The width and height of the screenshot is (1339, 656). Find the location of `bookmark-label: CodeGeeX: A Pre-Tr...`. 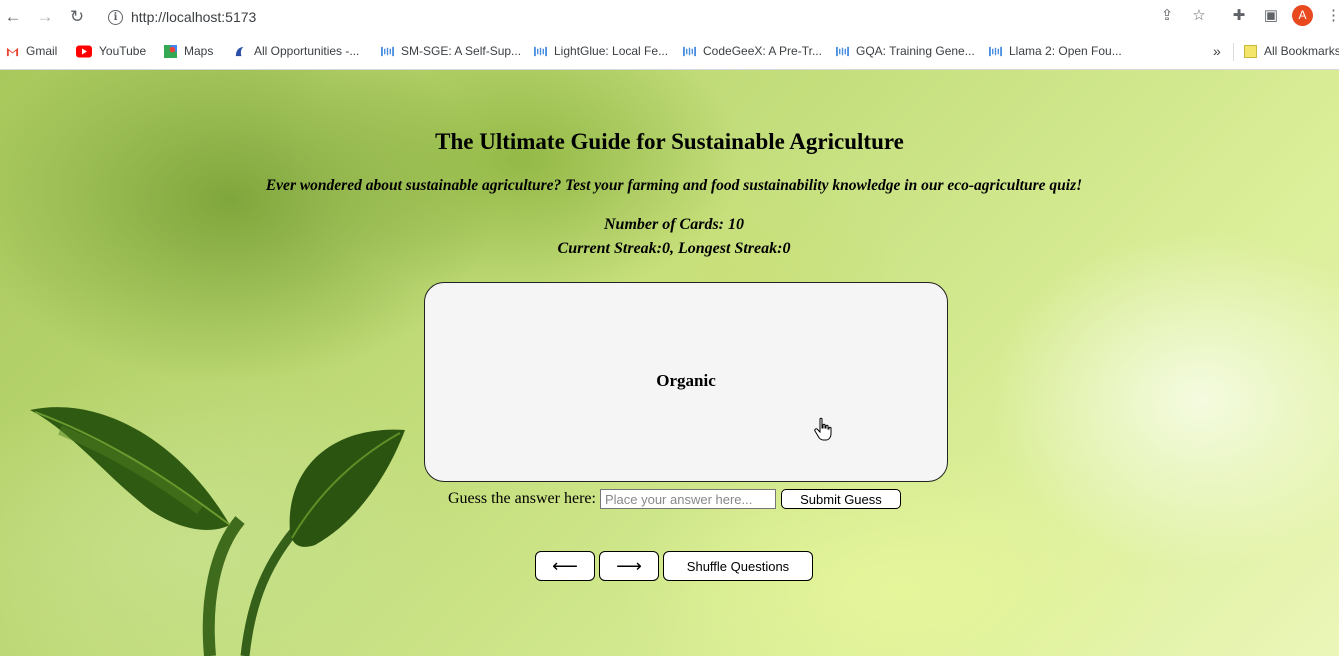

bookmark-label: CodeGeeX: A Pre-Tr... is located at coordinates (762, 51).